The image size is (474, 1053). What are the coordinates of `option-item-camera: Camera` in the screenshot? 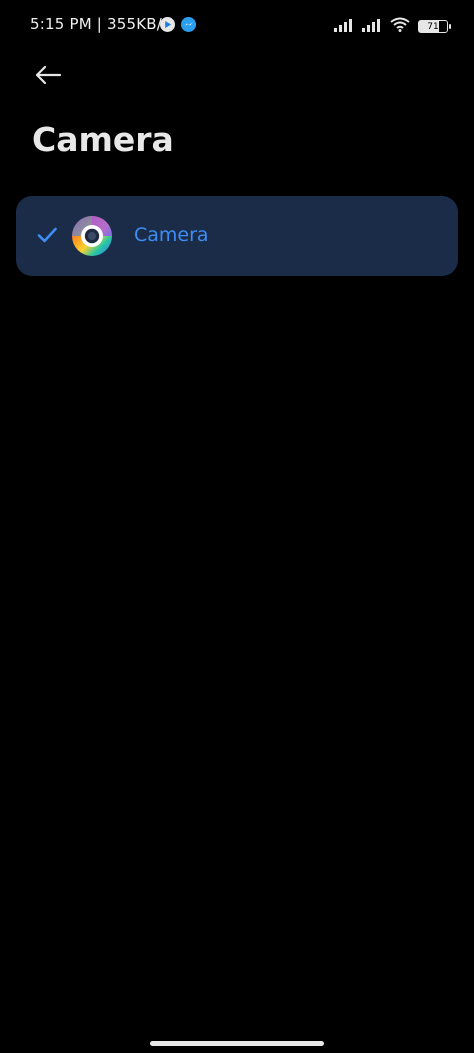 It's located at (237, 236).